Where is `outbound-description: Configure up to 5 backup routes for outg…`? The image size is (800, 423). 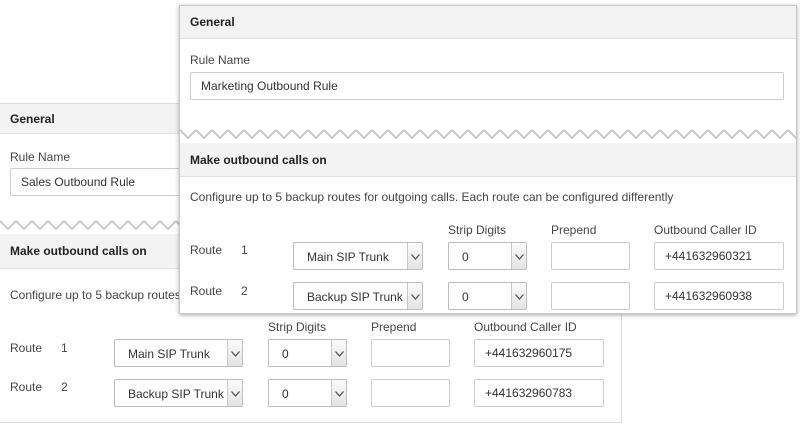
outbound-description: Configure up to 5 backup routes for outg… is located at coordinates (432, 197).